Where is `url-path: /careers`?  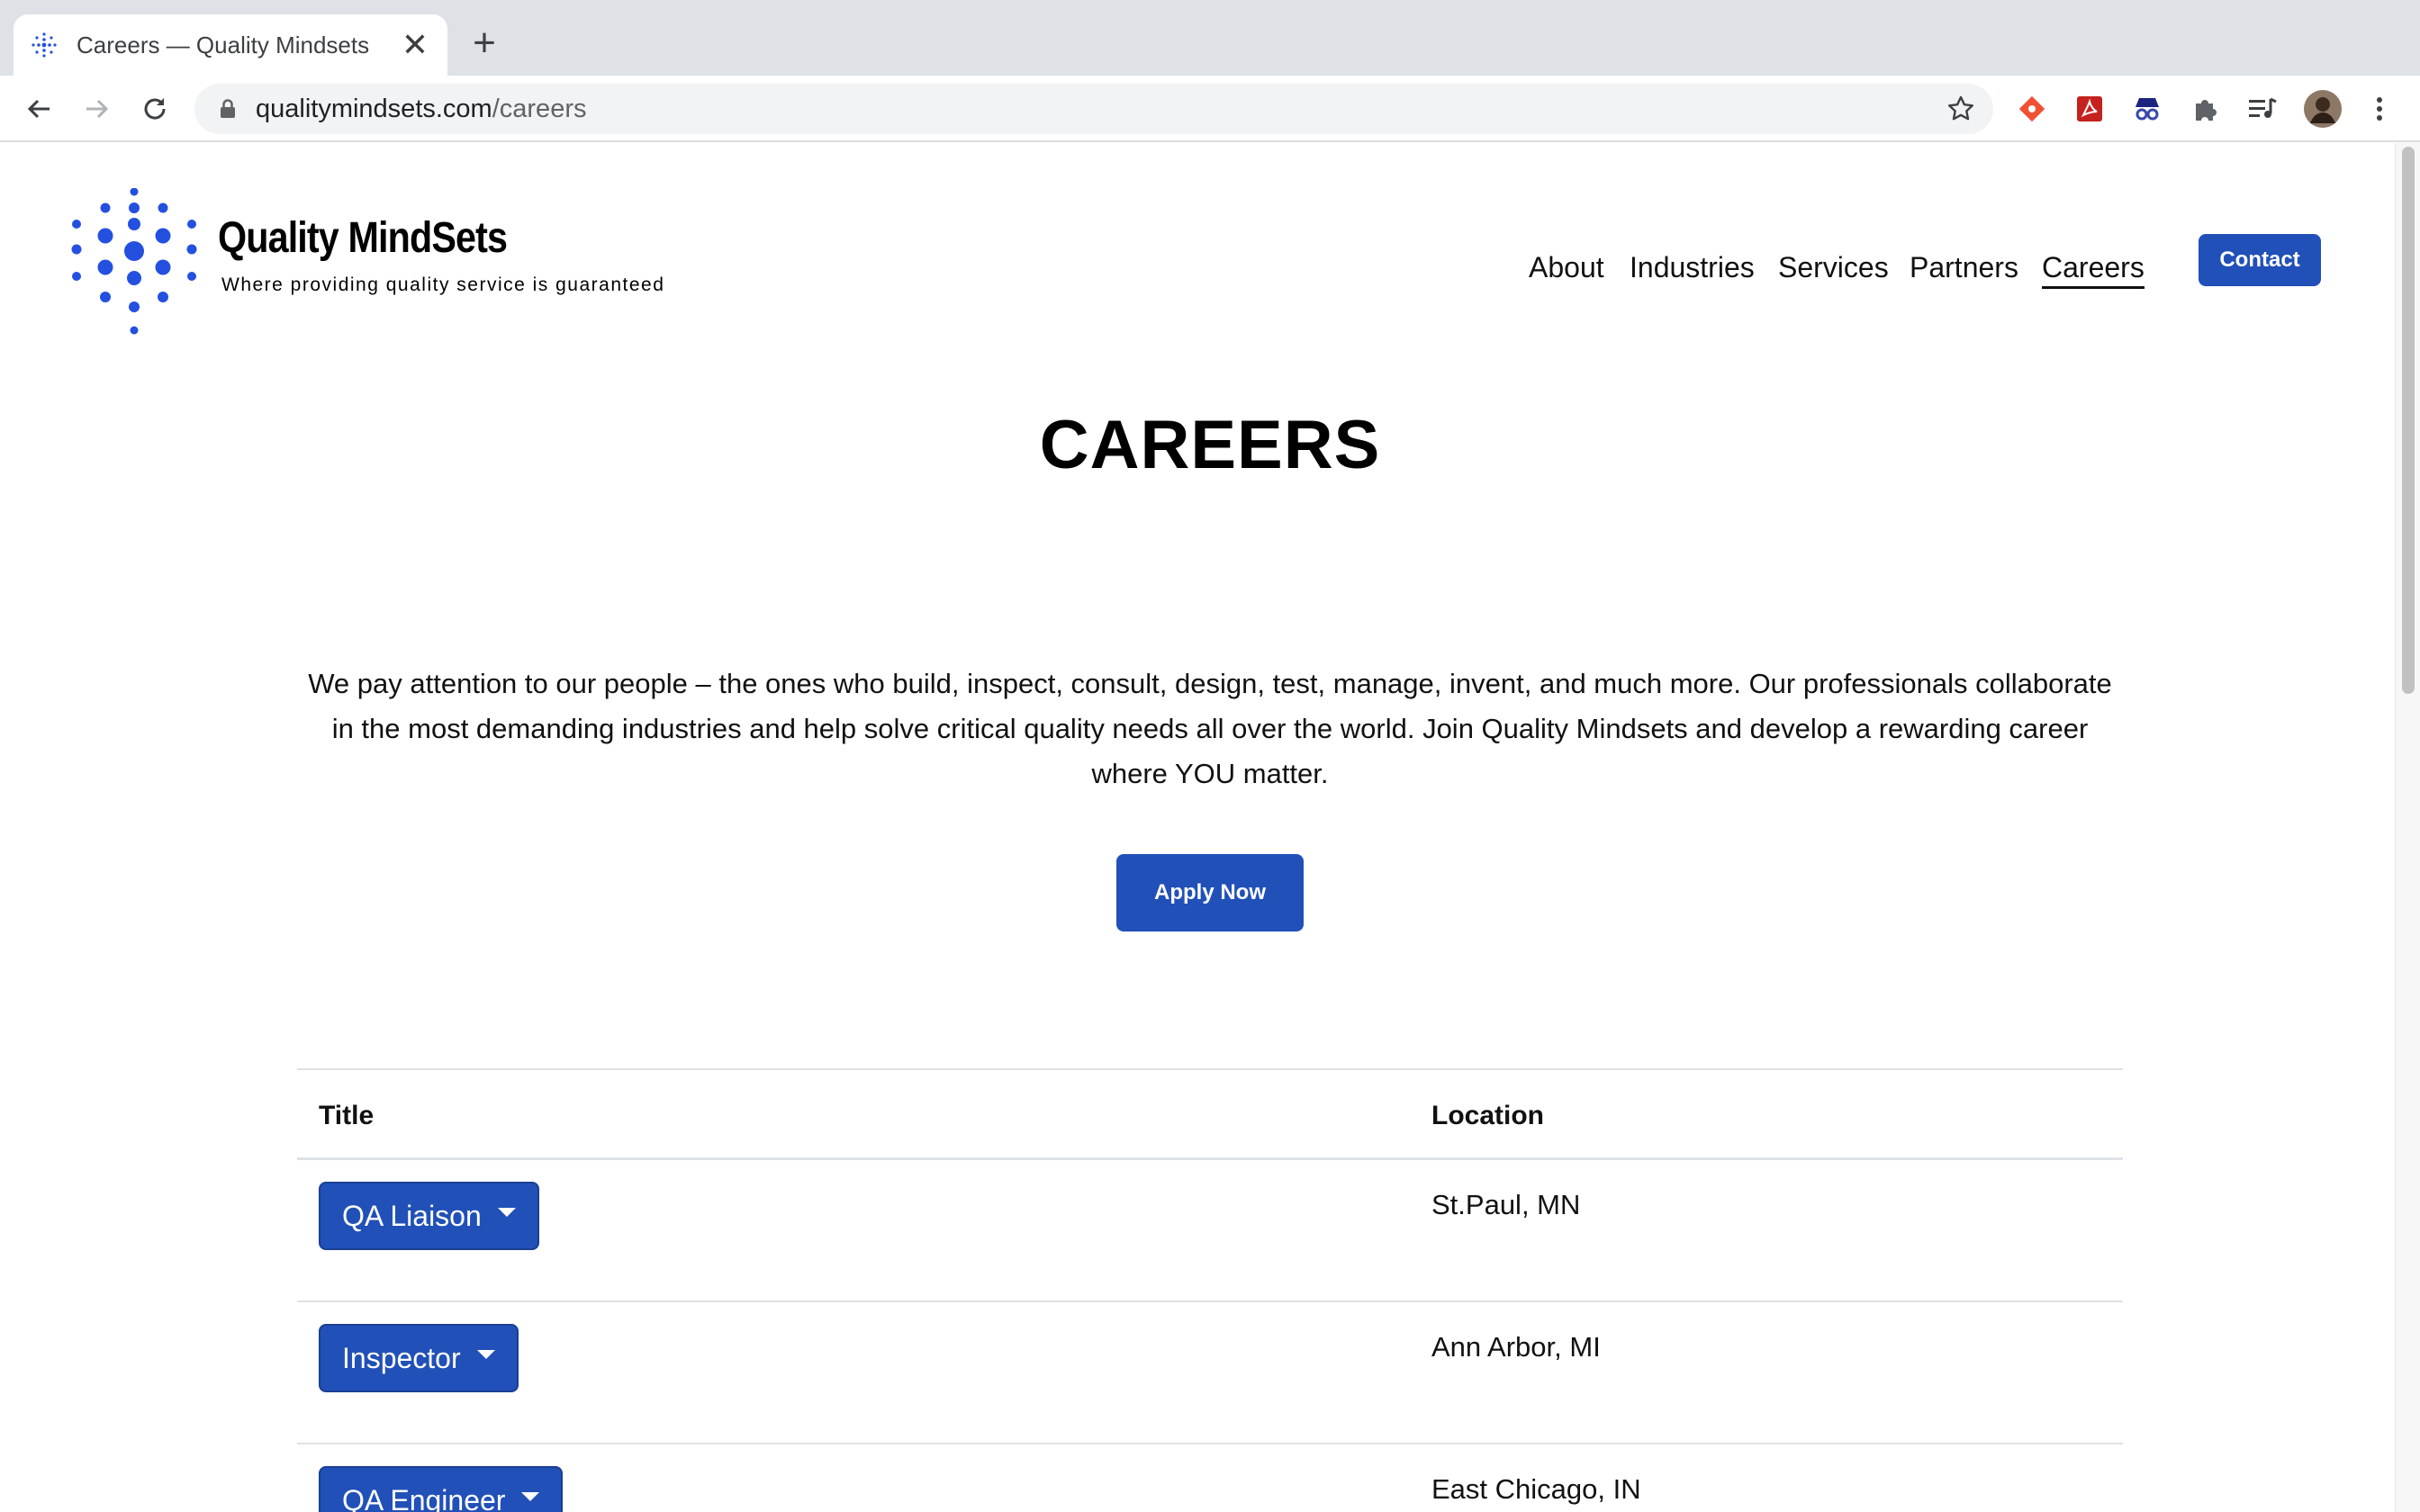
url-path: /careers is located at coordinates (539, 108).